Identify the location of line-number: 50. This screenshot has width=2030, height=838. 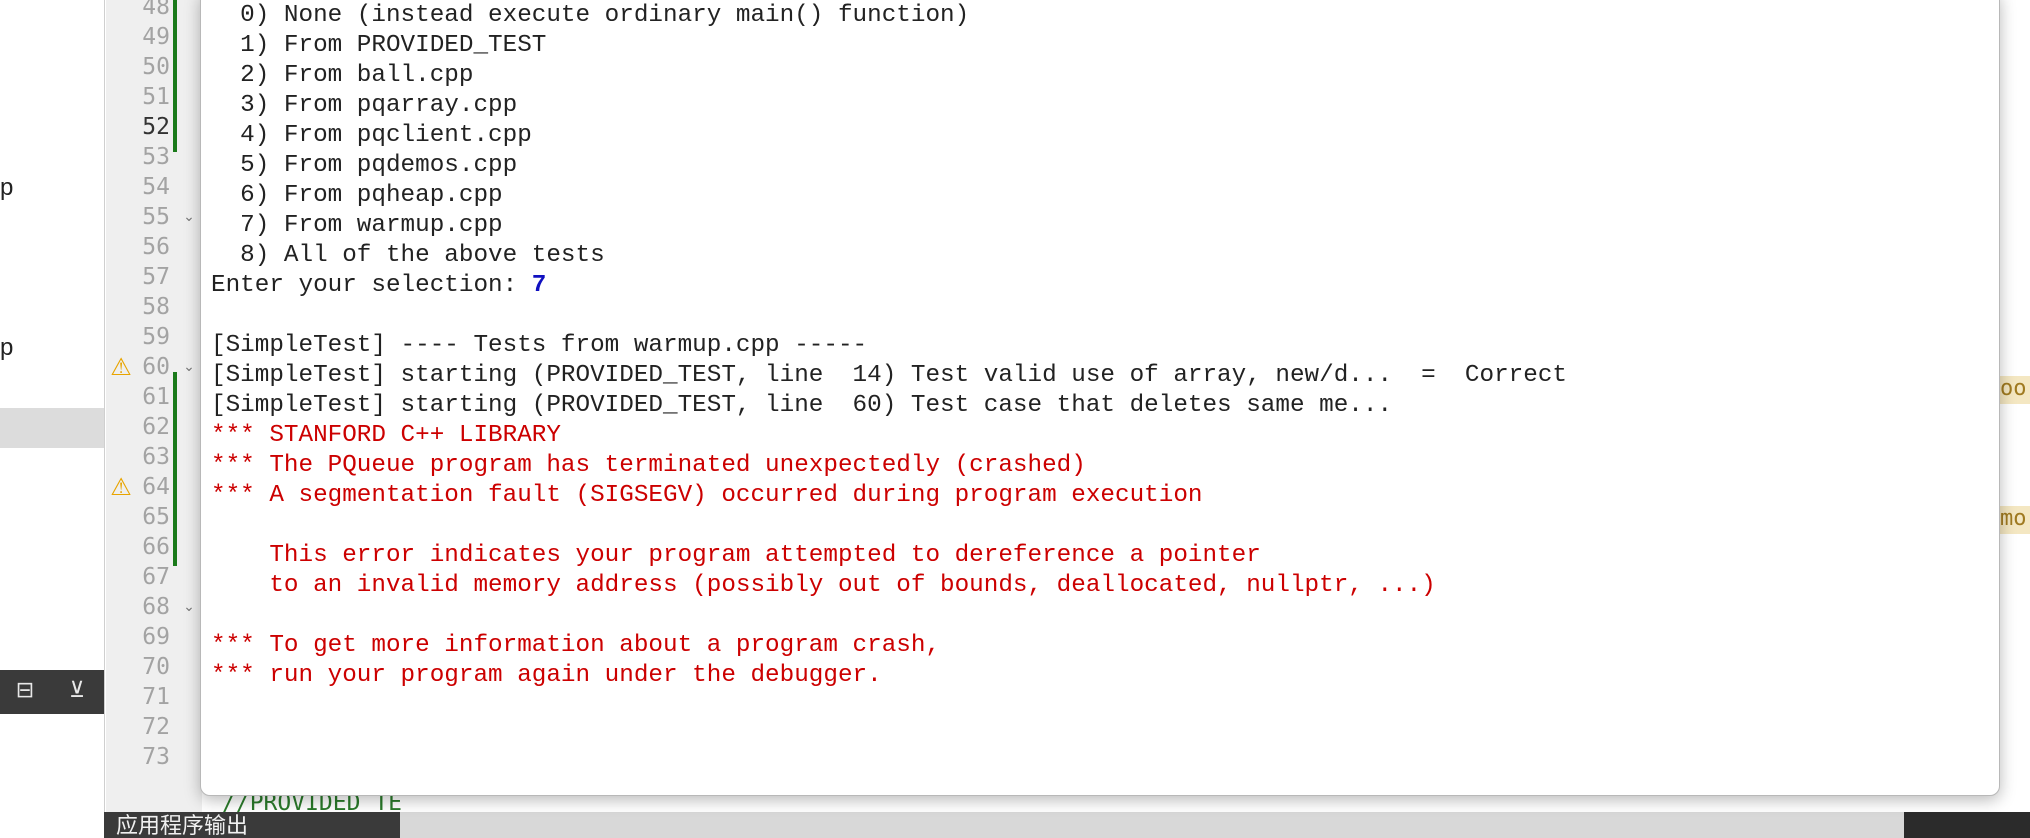
(156, 67).